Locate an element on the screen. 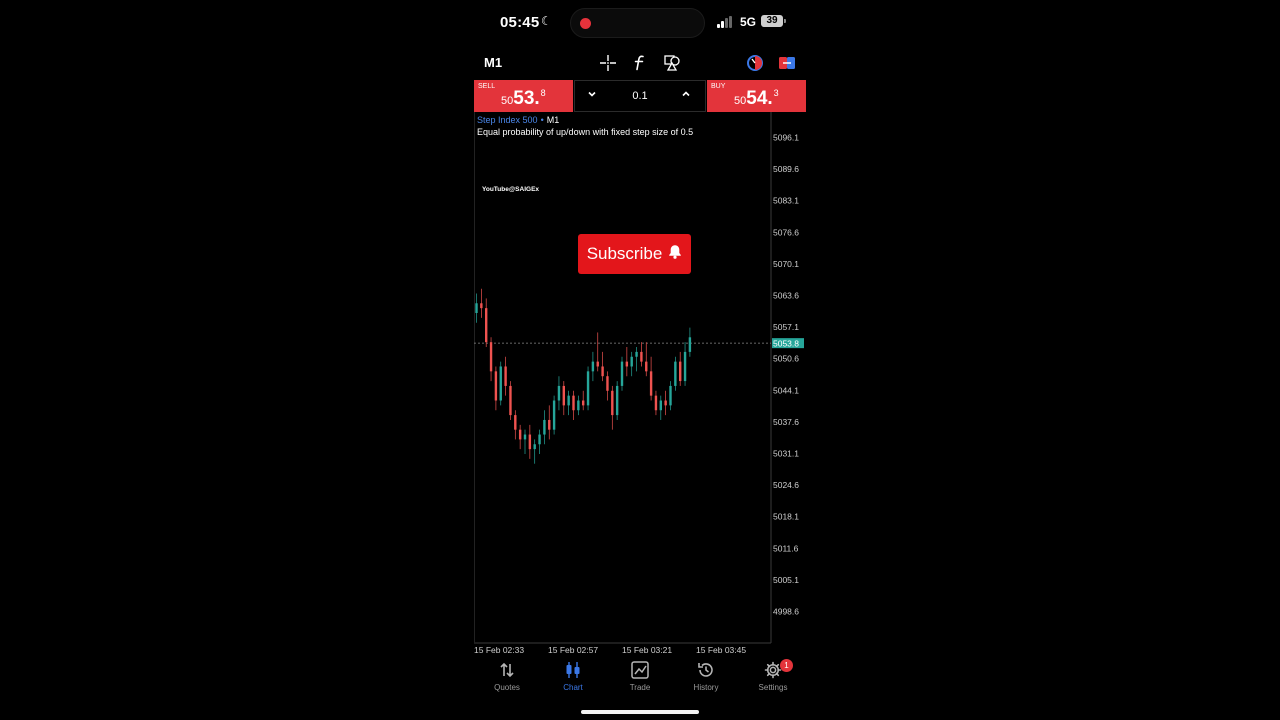 The width and height of the screenshot is (1280, 720). subscribe-button: Subscribe is located at coordinates (634, 254).